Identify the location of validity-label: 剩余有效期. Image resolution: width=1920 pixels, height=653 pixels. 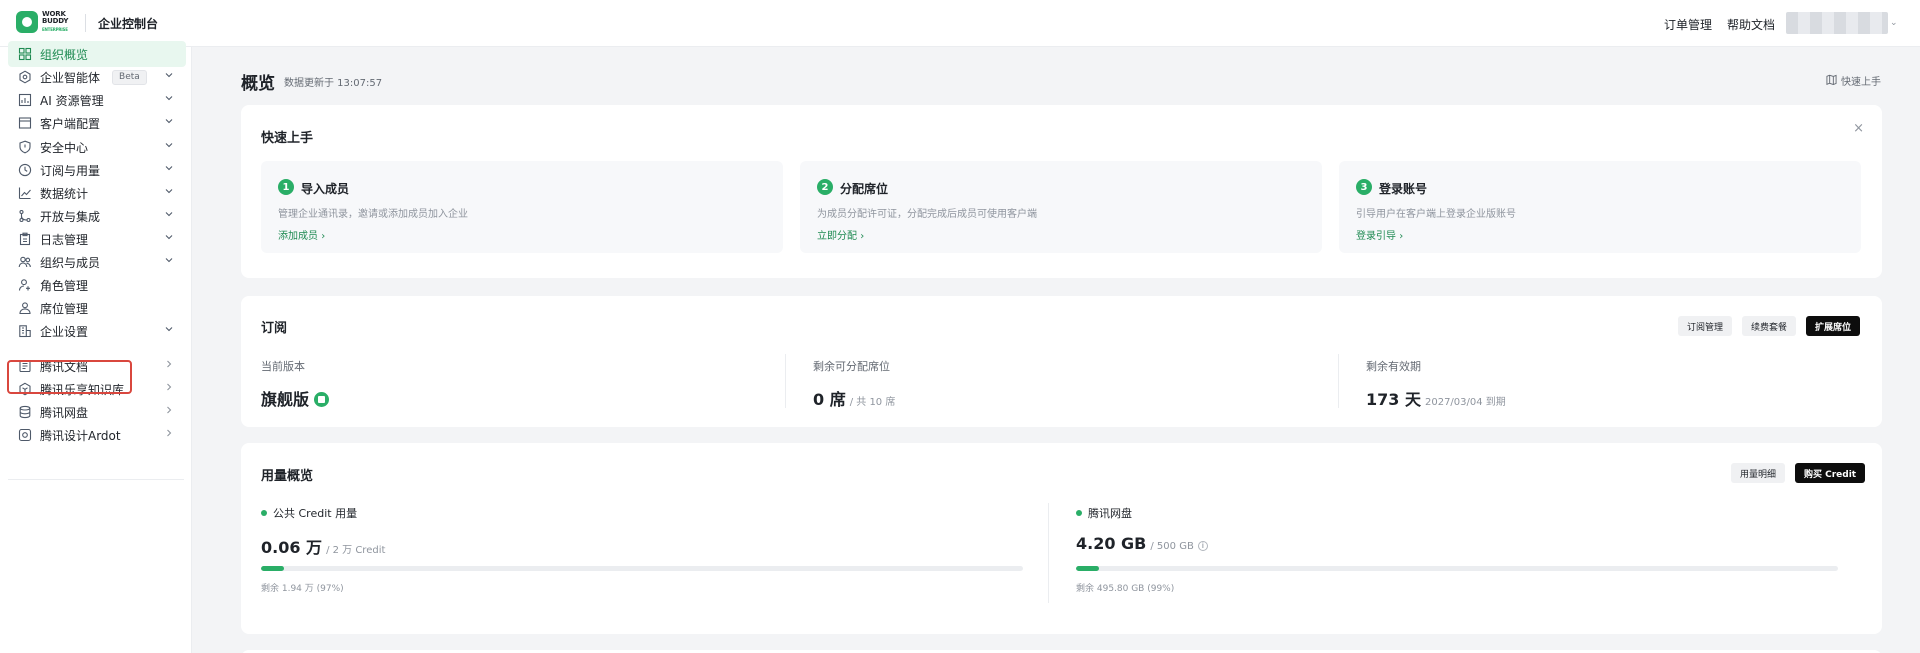
(1393, 366).